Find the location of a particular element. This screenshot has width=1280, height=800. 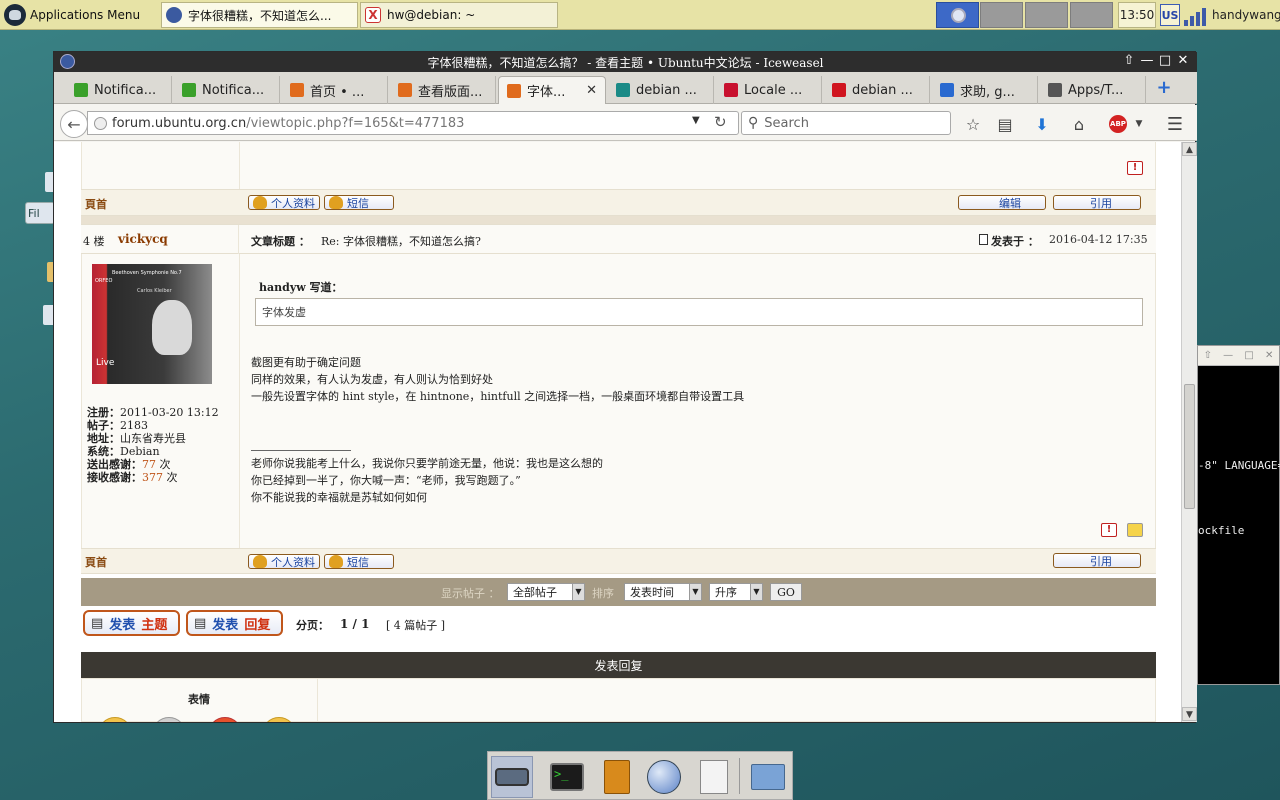

message-line: 同样的效果，有人认为发虚，有人则认为恰到好处 is located at coordinates (372, 379).